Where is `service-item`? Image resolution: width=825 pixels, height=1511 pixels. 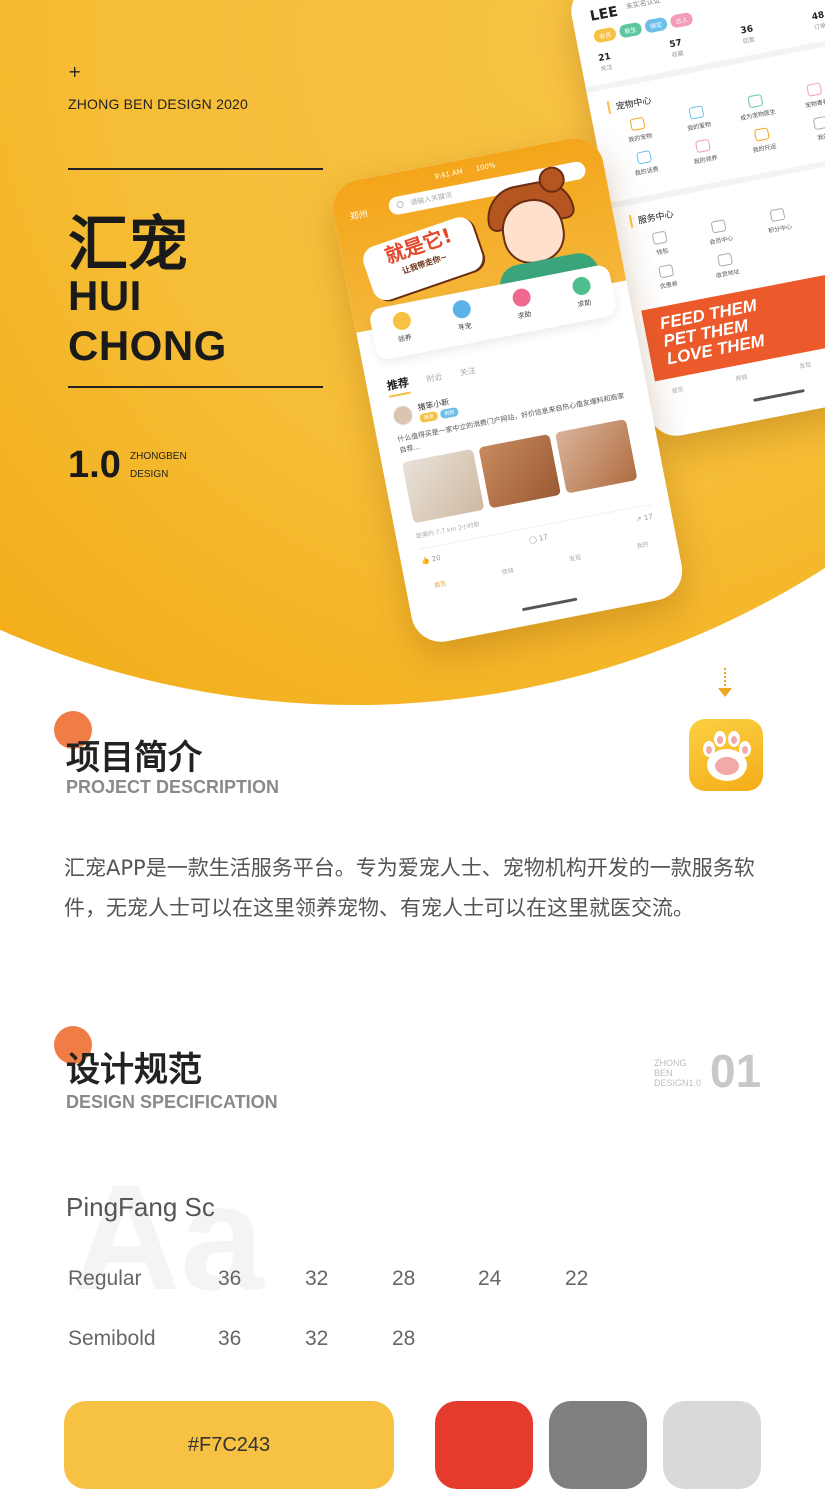 service-item is located at coordinates (815, 209).